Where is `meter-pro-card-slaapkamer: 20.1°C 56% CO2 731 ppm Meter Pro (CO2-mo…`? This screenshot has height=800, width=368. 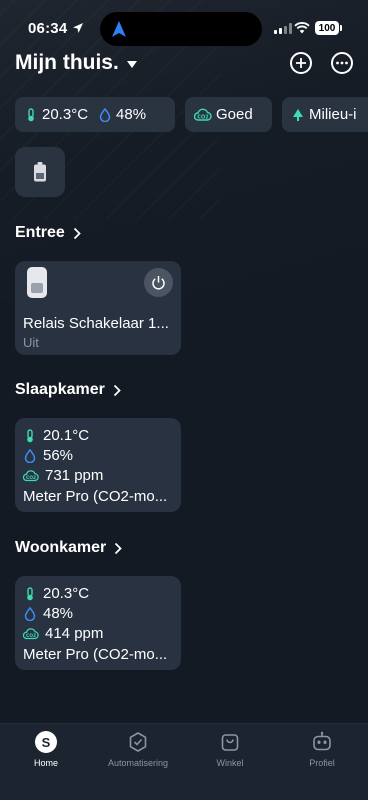
meter-pro-card-slaapkamer: 20.1°C 56% CO2 731 ppm Meter Pro (CO2-mo… is located at coordinates (98, 465).